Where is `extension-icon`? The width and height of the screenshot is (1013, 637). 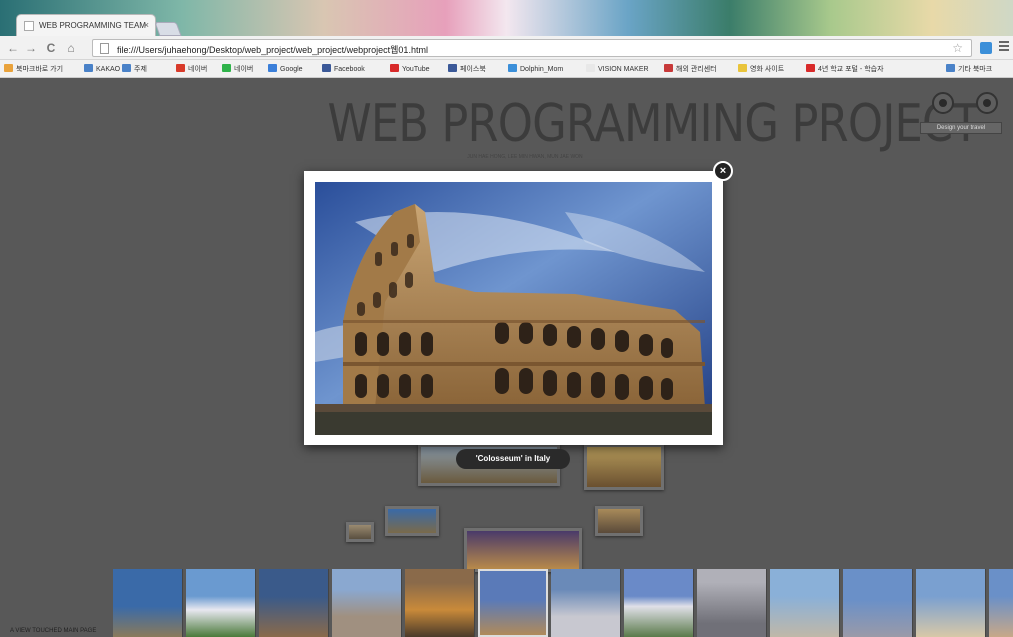
extension-icon is located at coordinates (986, 48).